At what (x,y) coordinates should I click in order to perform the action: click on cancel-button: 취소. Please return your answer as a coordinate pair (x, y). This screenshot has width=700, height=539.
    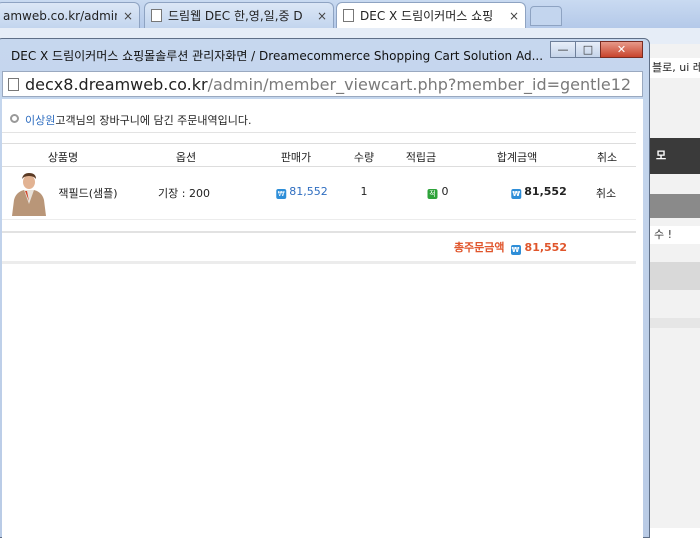
    Looking at the image, I should click on (606, 193).